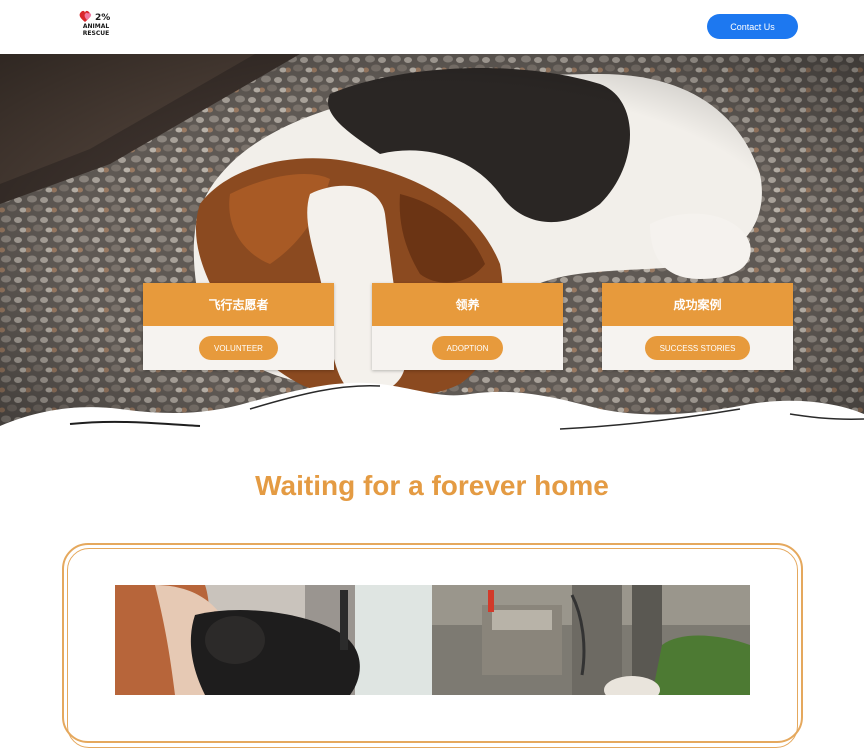  I want to click on card-volunteer: 飞行志愿者 VOLUNTEER, so click(238, 326).